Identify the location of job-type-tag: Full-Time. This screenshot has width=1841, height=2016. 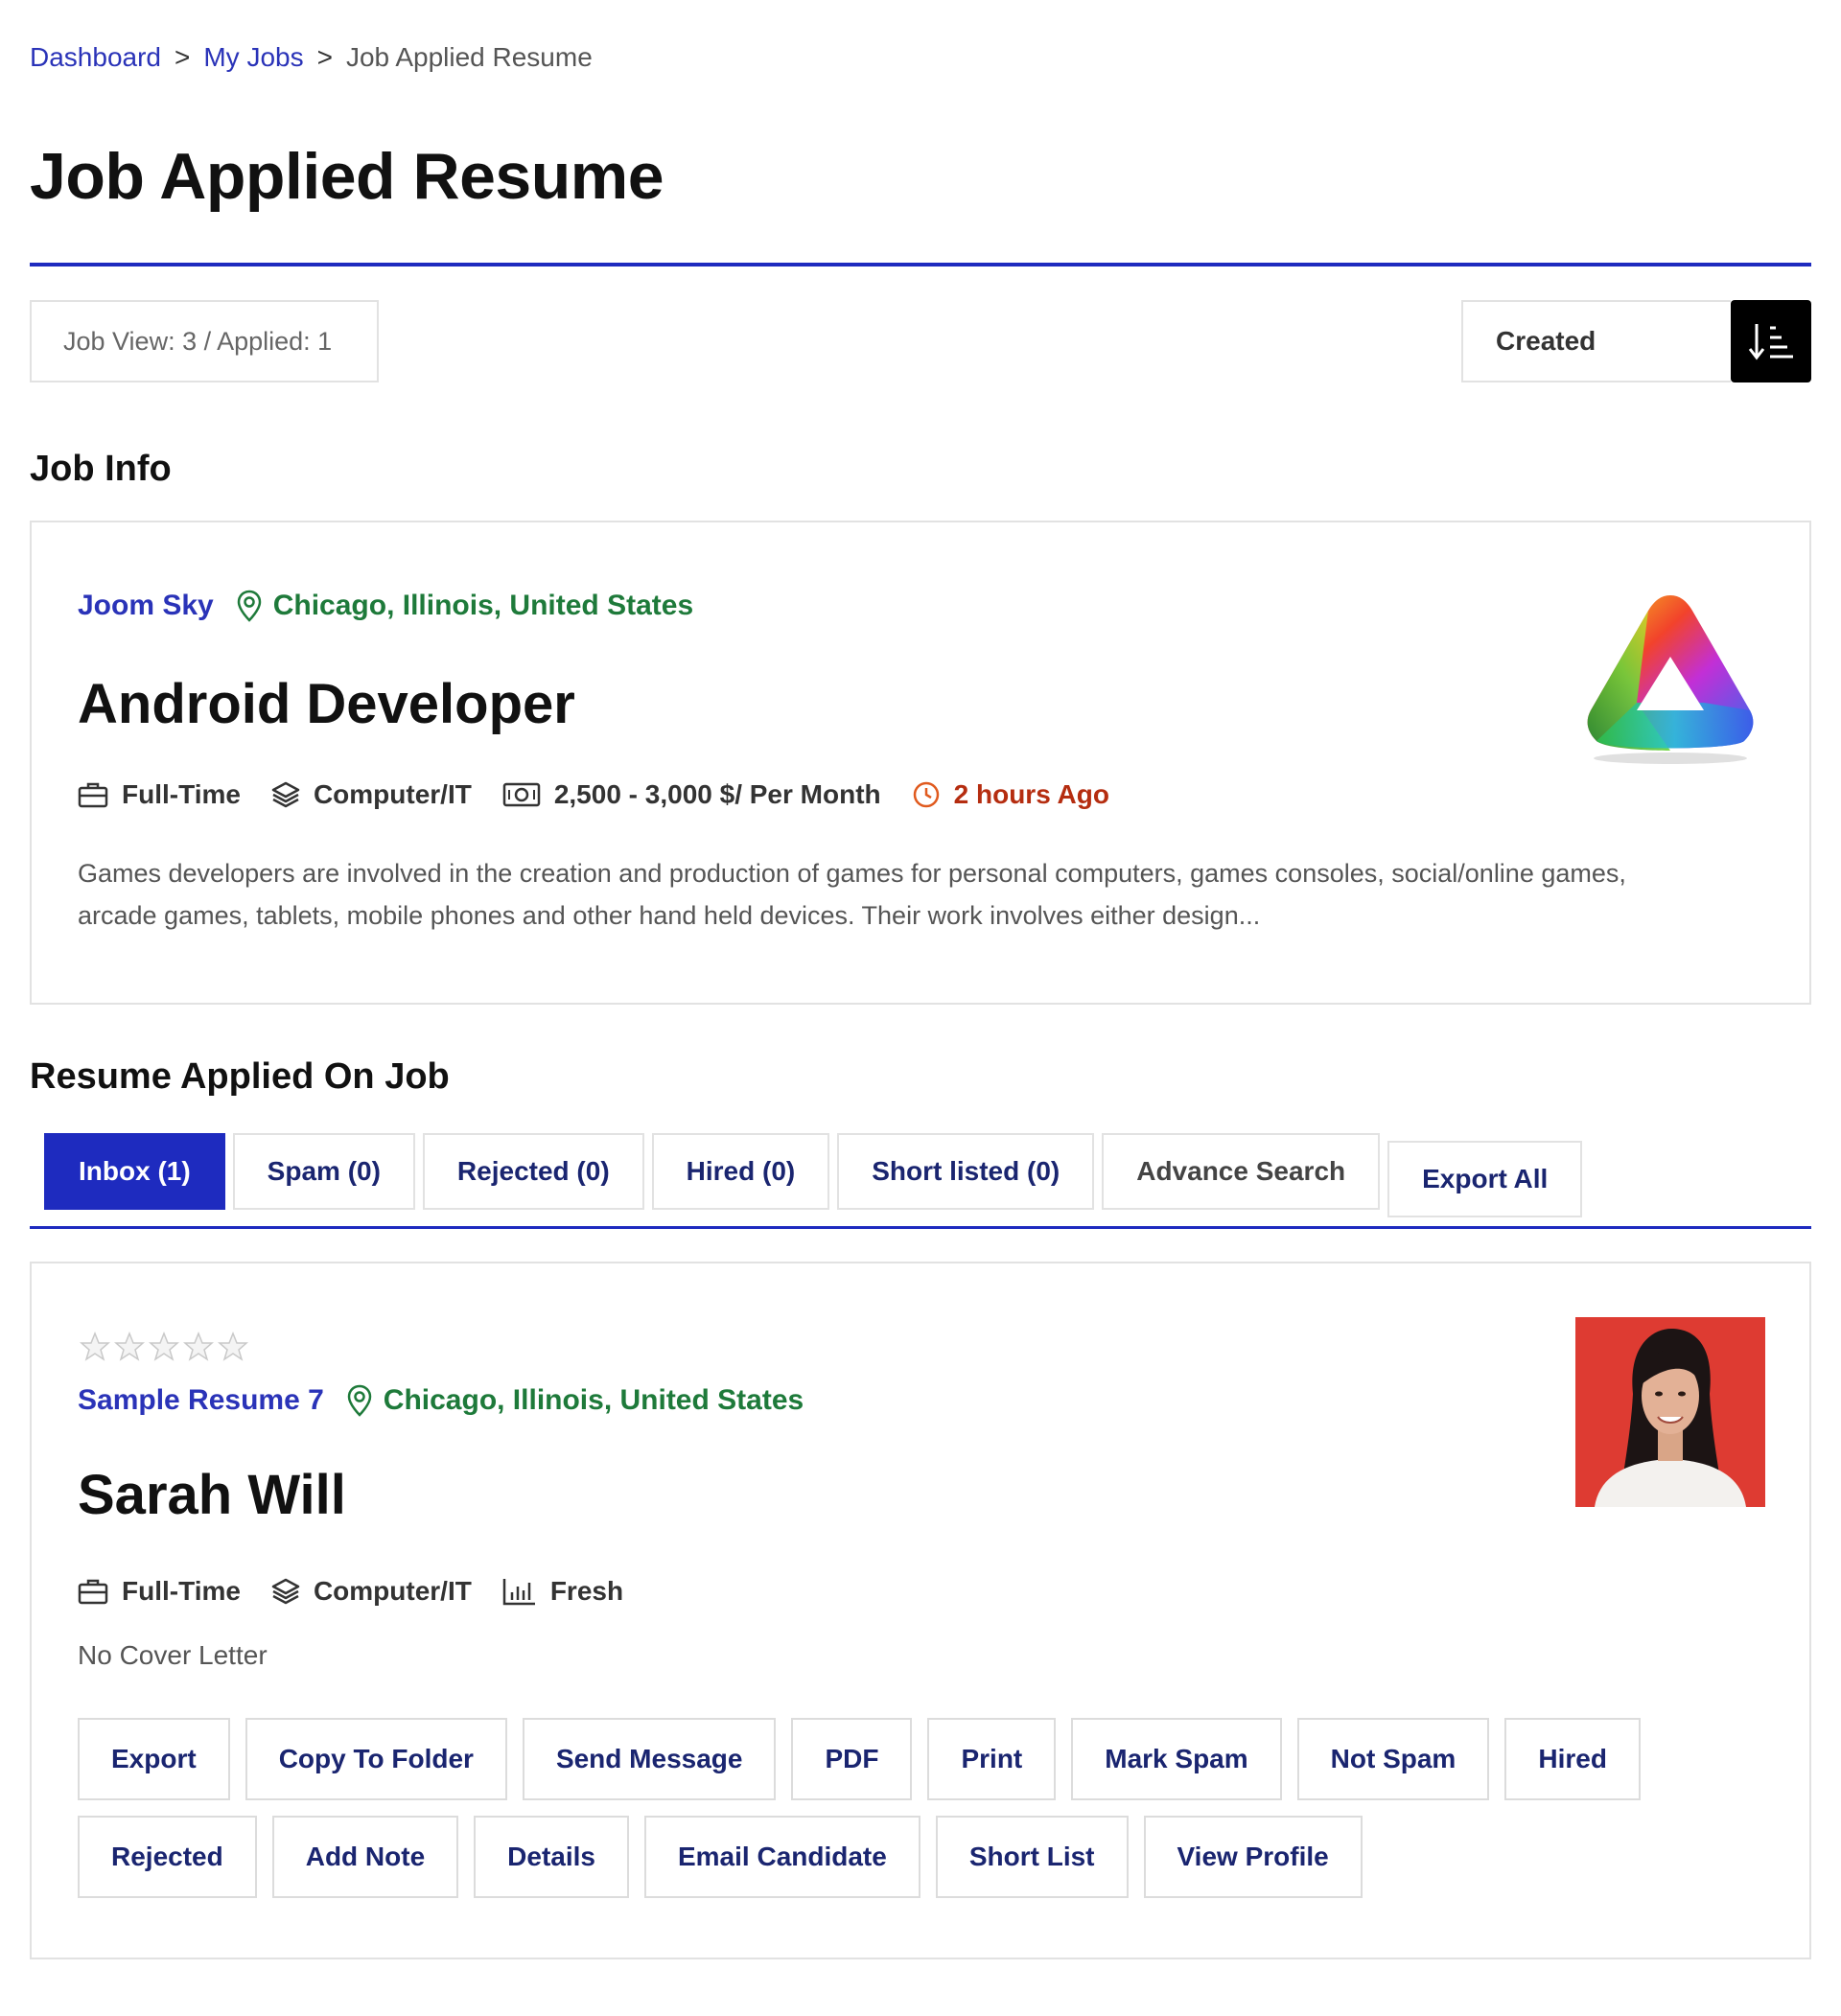
(159, 794).